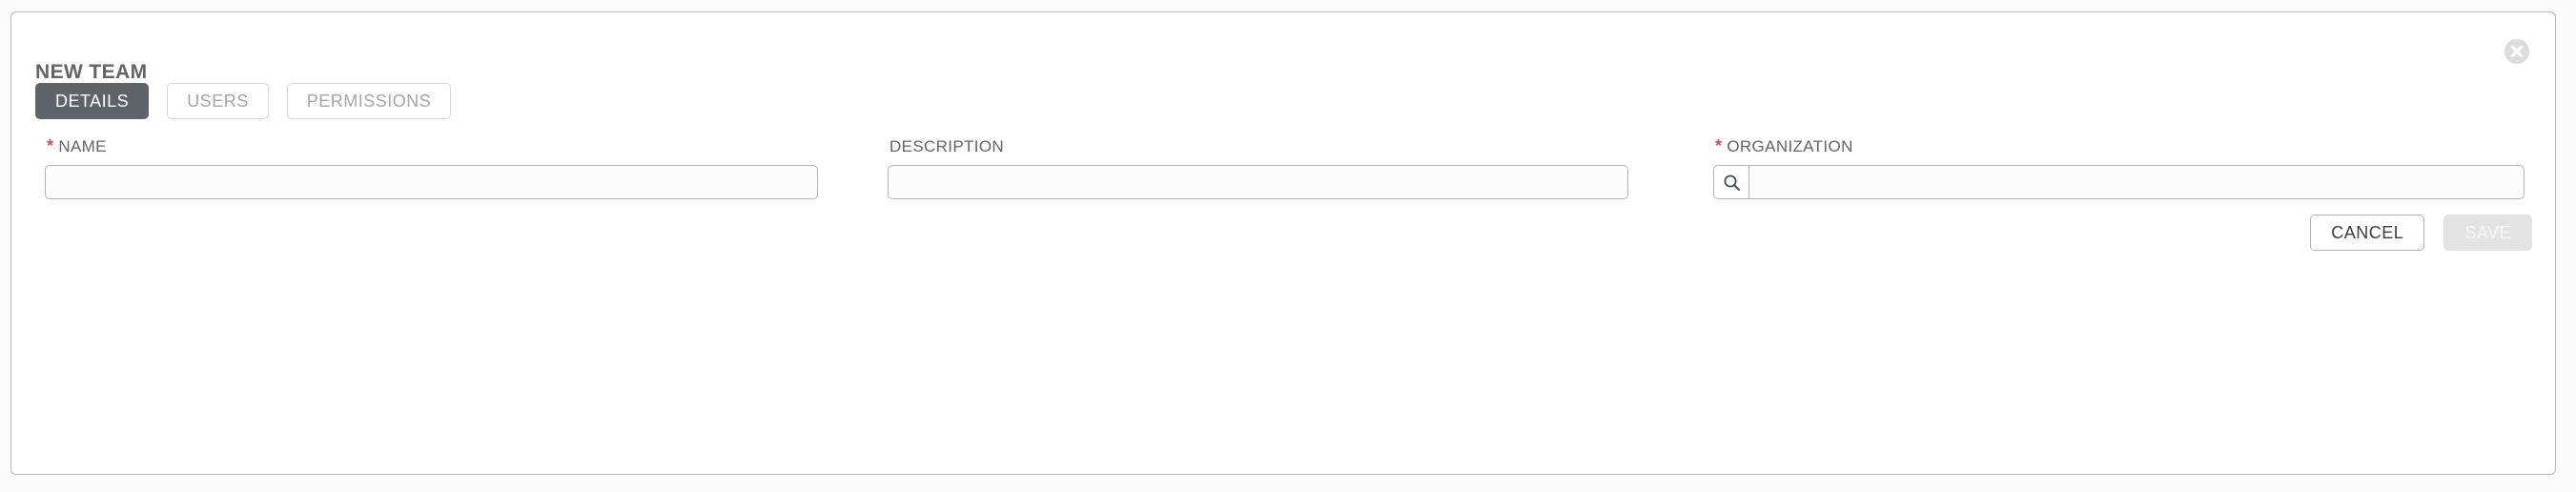 The width and height of the screenshot is (2576, 492). I want to click on field-organization: * ORGANIZATION, so click(2119, 168).